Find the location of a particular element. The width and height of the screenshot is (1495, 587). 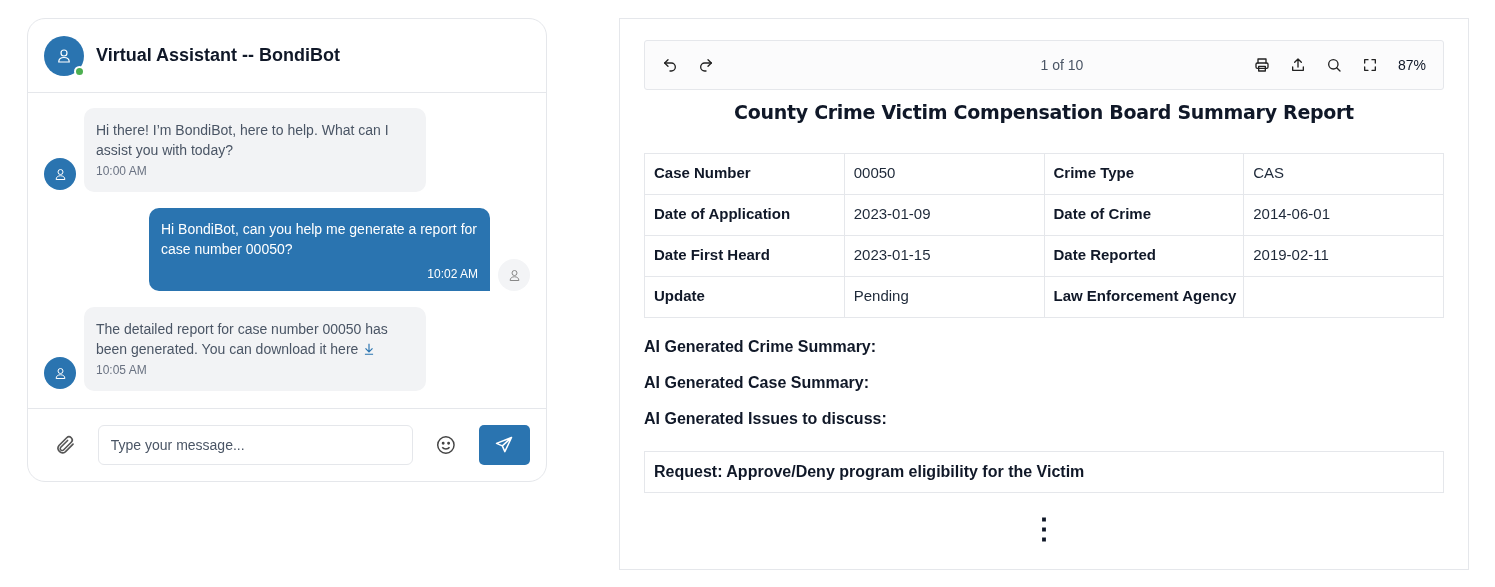

message-text: Hi there! I’m BondiBot, here to help. What can I assist you with today? is located at coordinates (243, 140).